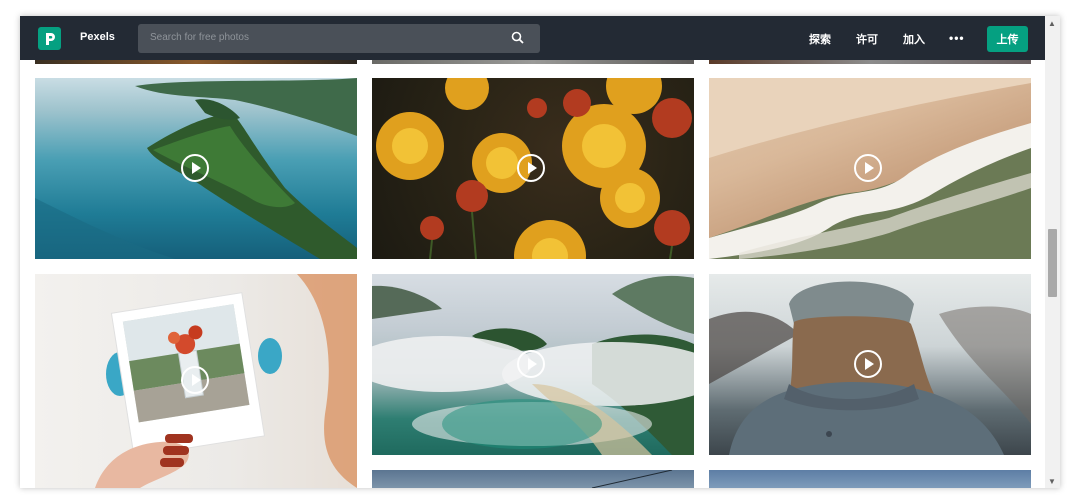 This screenshot has height=504, width=1080. I want to click on upload-button: 上传, so click(1007, 39).